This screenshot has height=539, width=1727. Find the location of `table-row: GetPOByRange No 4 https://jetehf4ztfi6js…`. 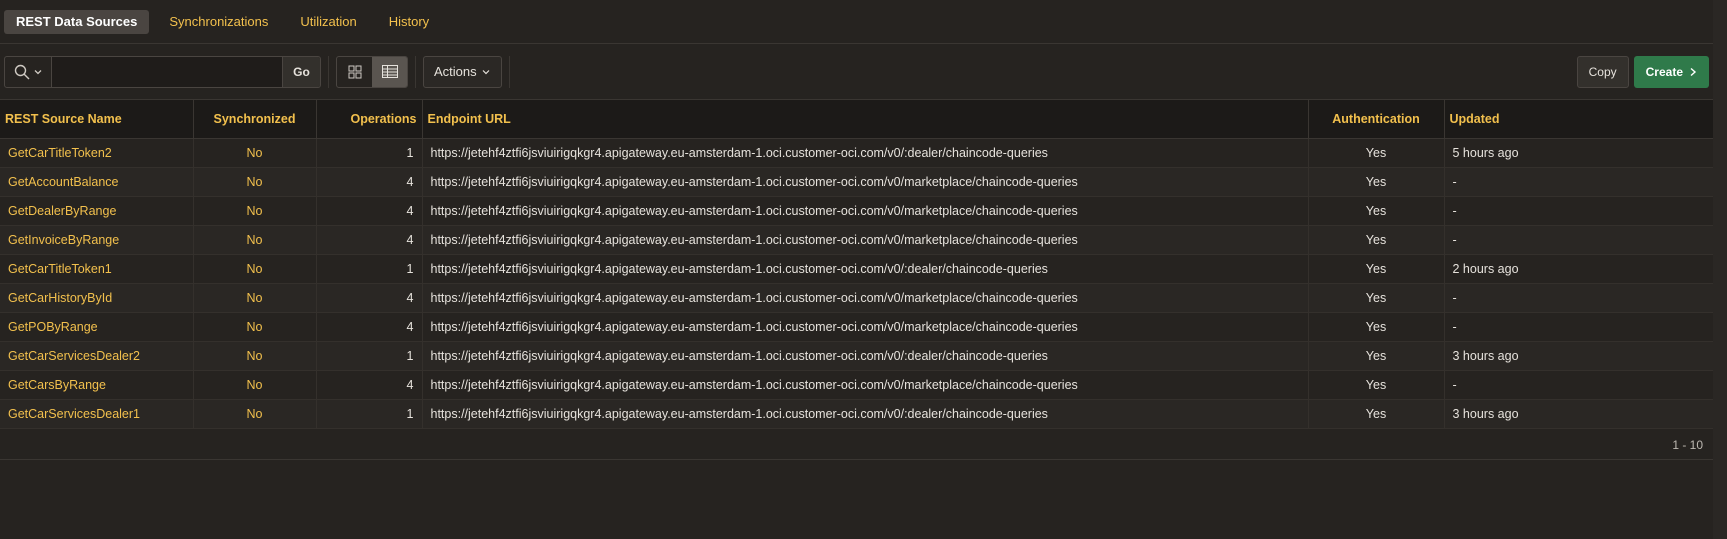

table-row: GetPOByRange No 4 https://jetehf4ztfi6js… is located at coordinates (857, 327).